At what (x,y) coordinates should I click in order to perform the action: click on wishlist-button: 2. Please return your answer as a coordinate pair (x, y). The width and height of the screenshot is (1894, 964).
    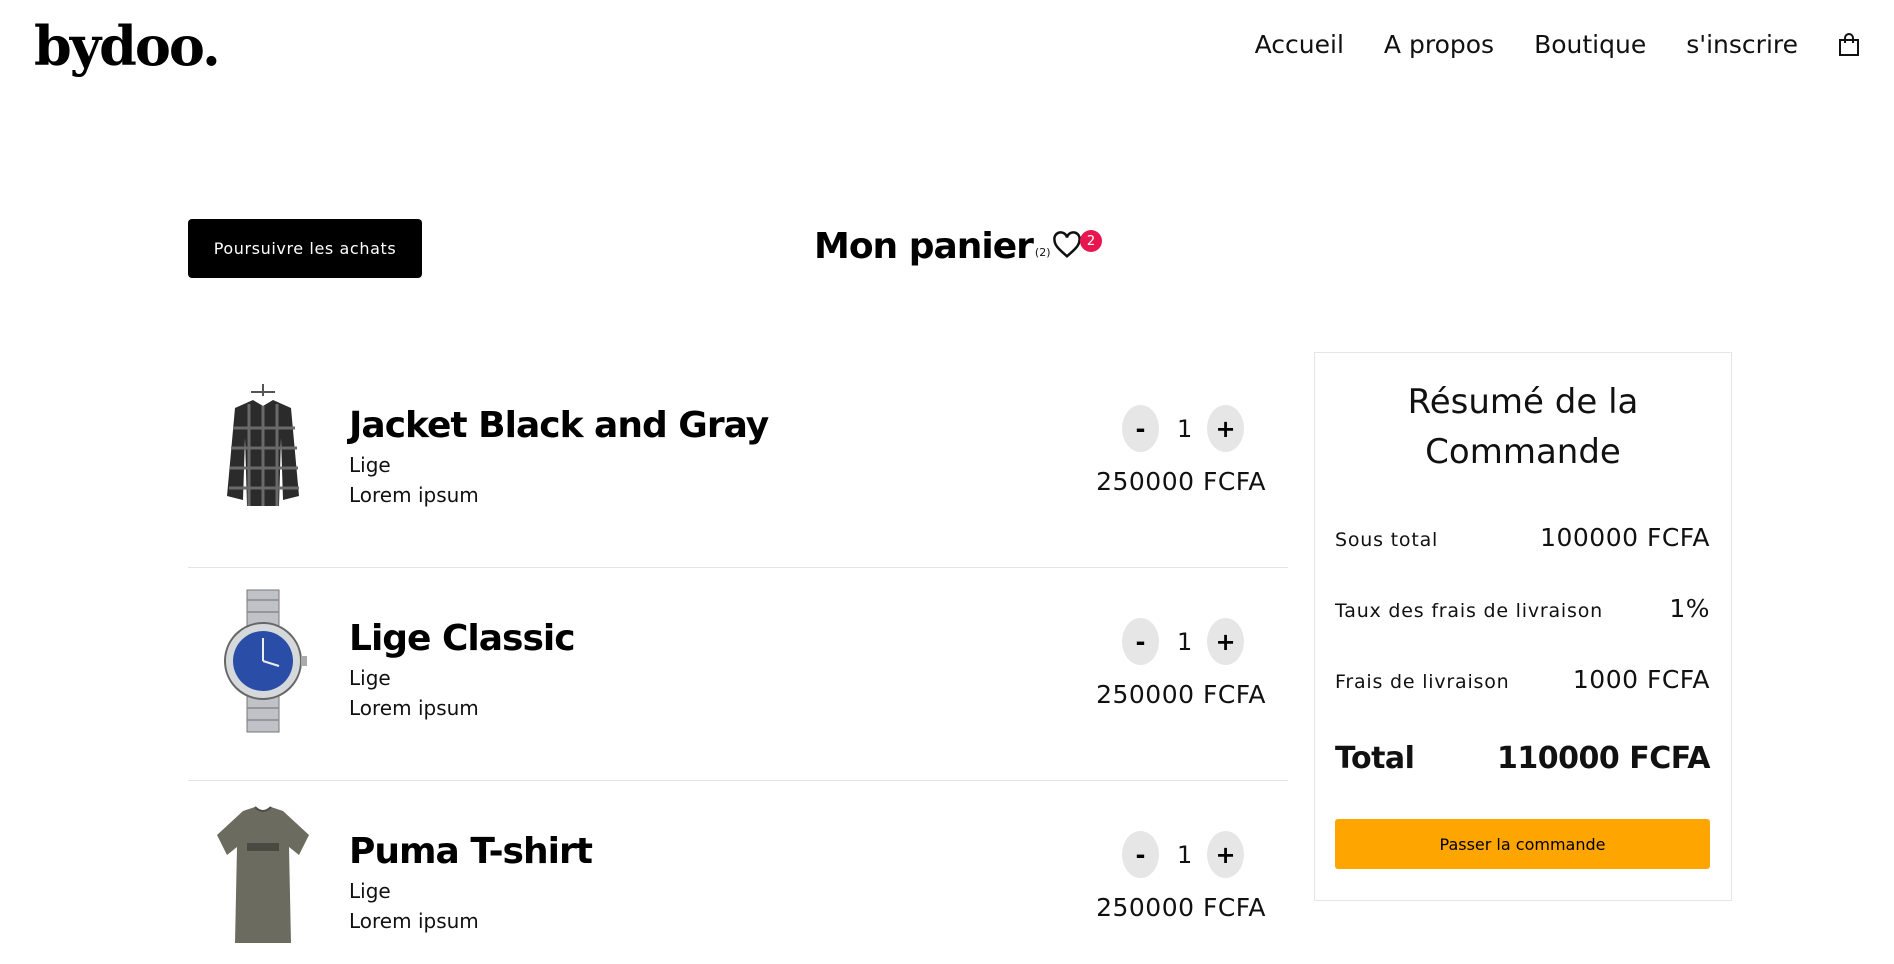
    Looking at the image, I should click on (1077, 246).